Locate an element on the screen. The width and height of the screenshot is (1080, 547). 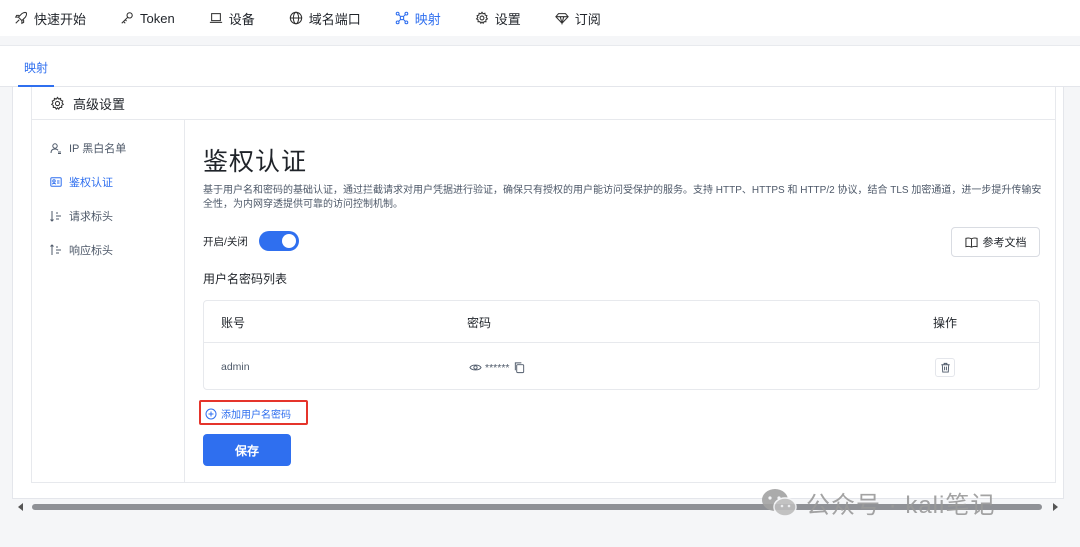
request-header-icon is located at coordinates (55, 216).